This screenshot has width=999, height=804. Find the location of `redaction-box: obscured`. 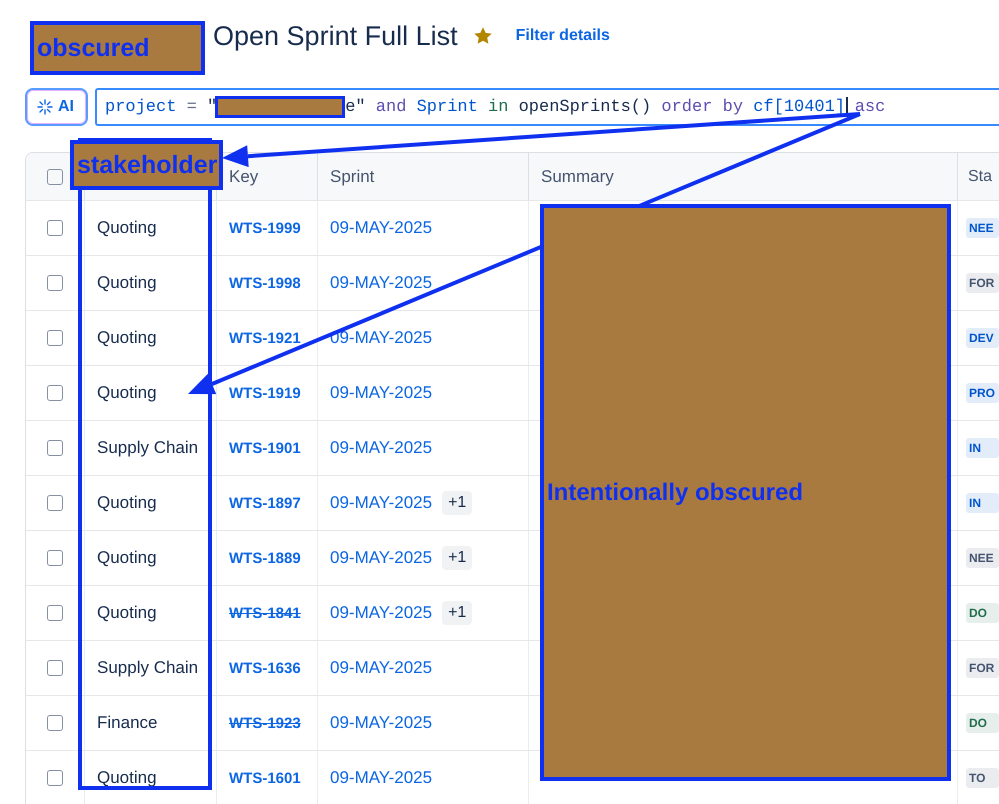

redaction-box: obscured is located at coordinates (117, 48).